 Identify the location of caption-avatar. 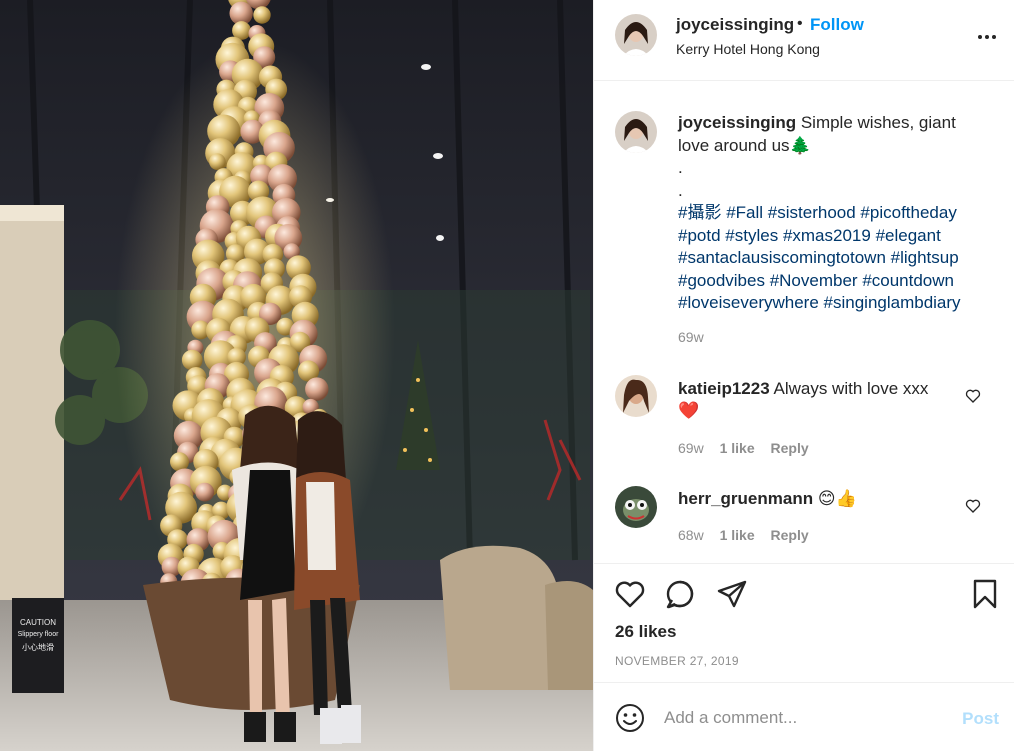
(636, 132).